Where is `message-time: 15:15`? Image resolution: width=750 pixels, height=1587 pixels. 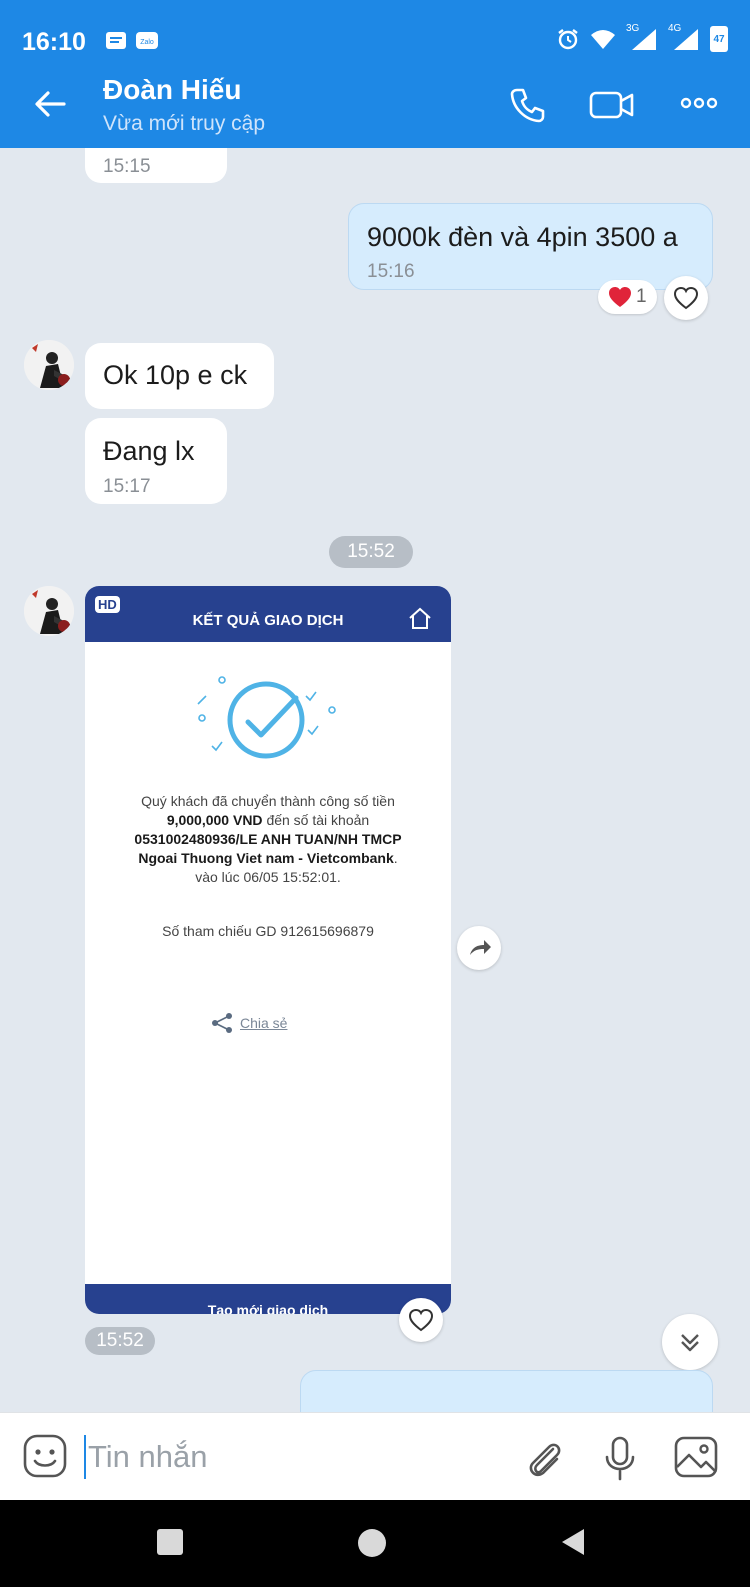
message-time: 15:15 is located at coordinates (127, 166).